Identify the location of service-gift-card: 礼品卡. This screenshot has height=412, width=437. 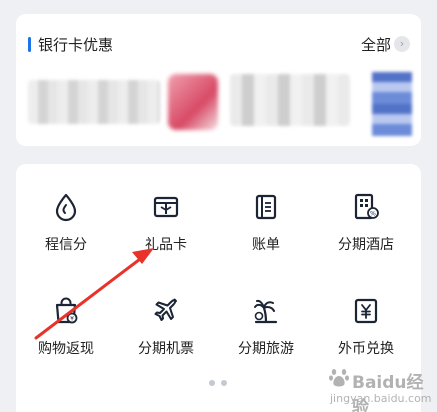
(166, 229).